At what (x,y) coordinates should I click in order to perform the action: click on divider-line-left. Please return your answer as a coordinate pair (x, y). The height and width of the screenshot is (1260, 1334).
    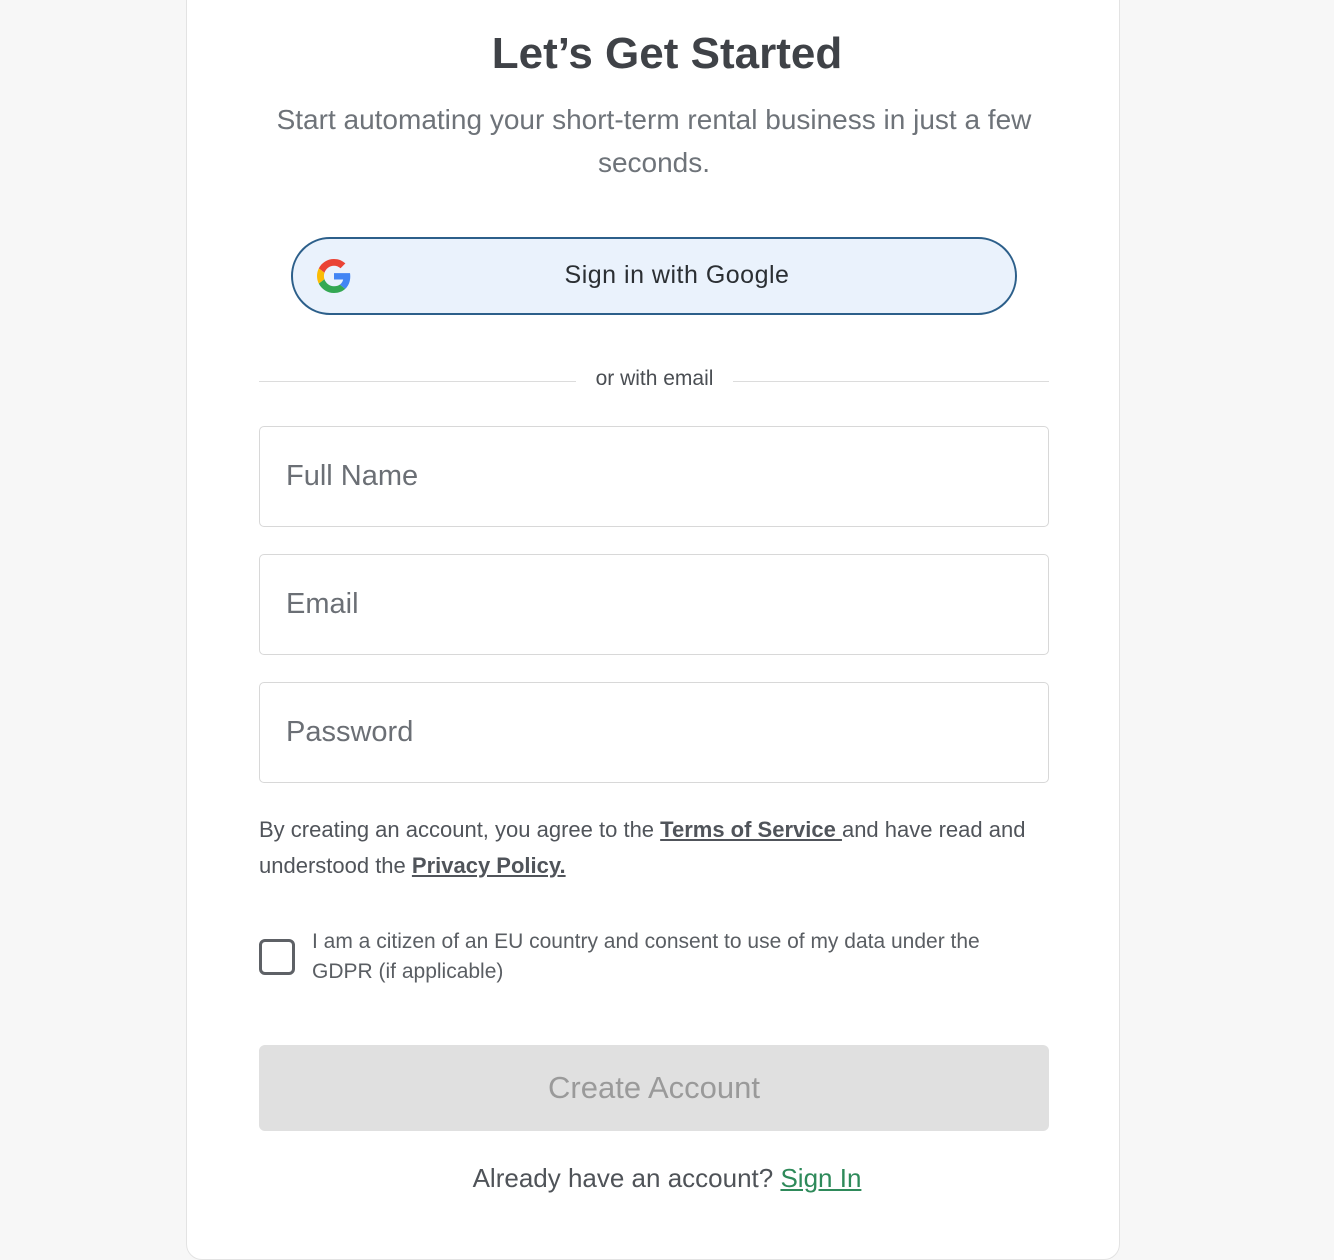
    Looking at the image, I should click on (417, 381).